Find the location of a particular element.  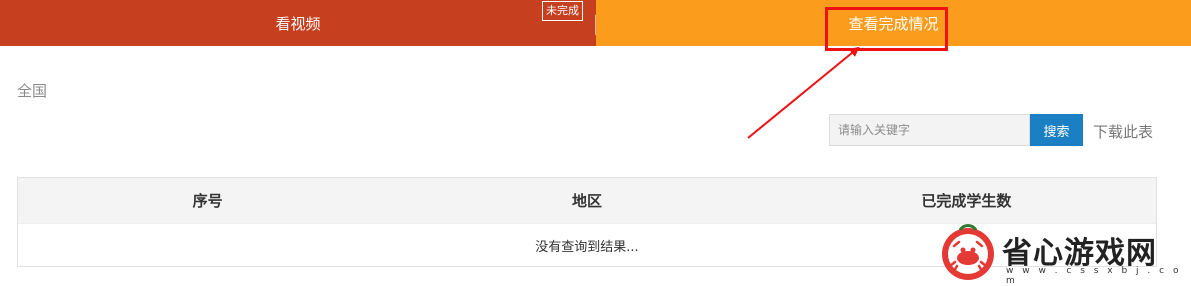

download-table-link: 下载此表 is located at coordinates (1123, 131).